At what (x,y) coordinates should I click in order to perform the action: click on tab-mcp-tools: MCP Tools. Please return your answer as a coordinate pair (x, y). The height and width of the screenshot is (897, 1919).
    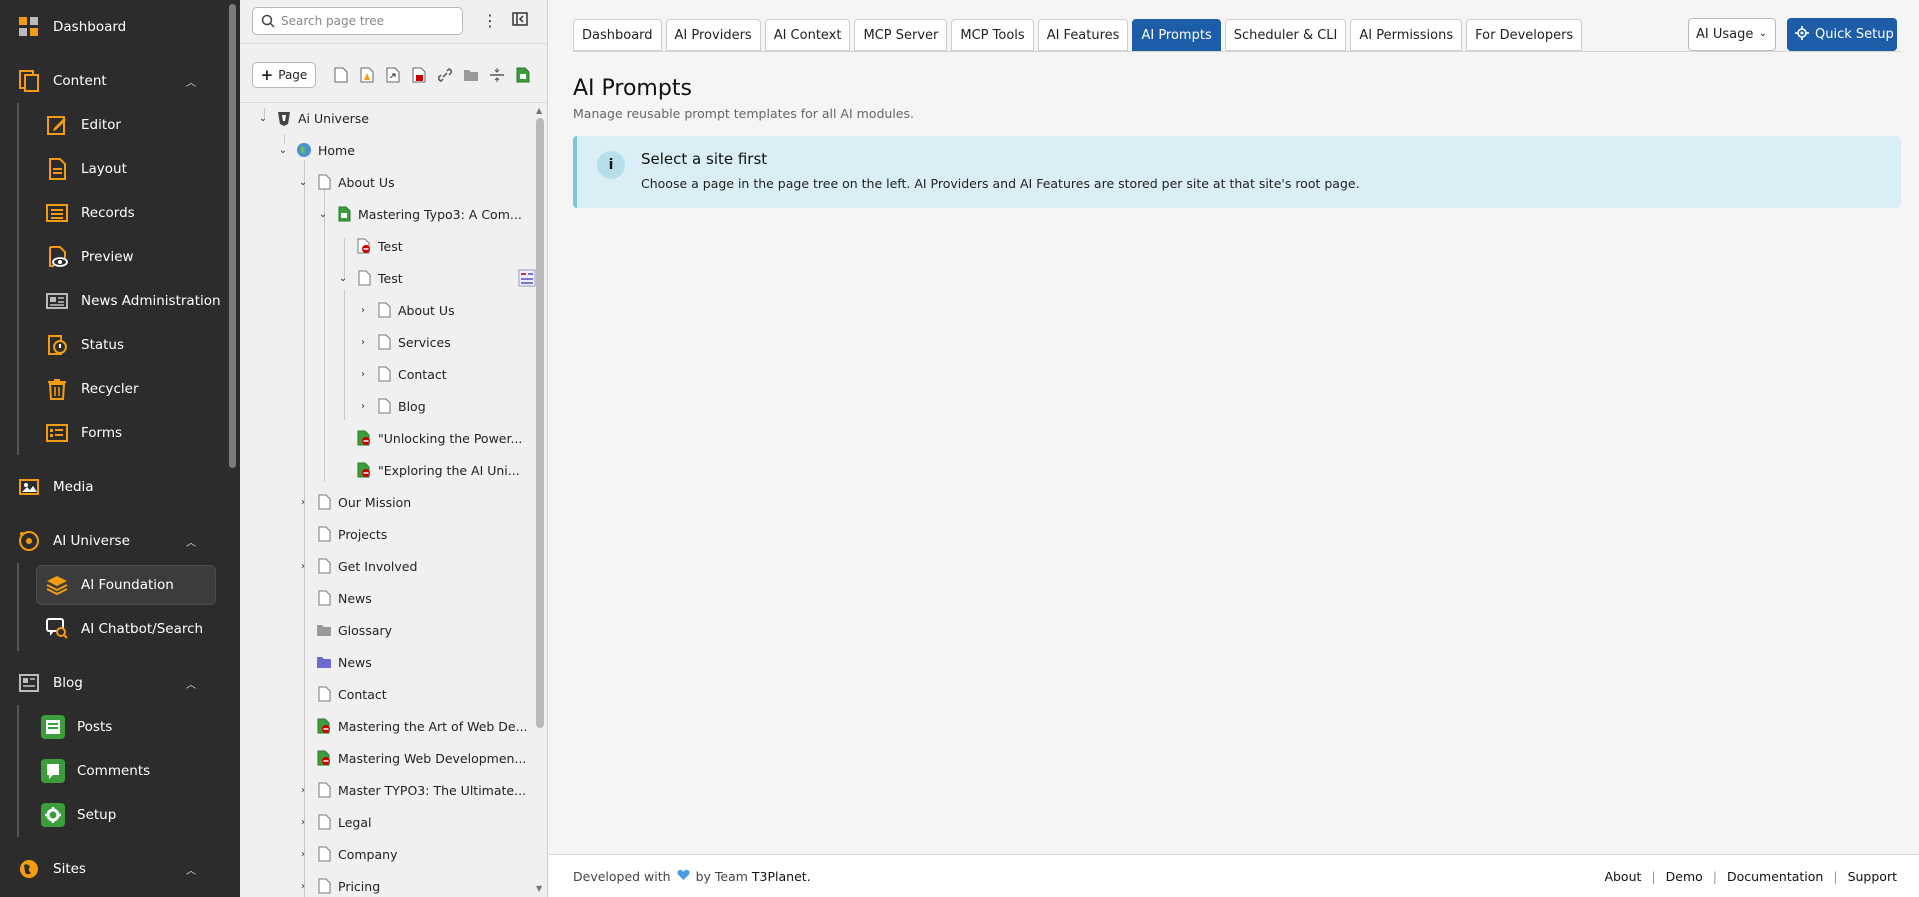
    Looking at the image, I should click on (992, 35).